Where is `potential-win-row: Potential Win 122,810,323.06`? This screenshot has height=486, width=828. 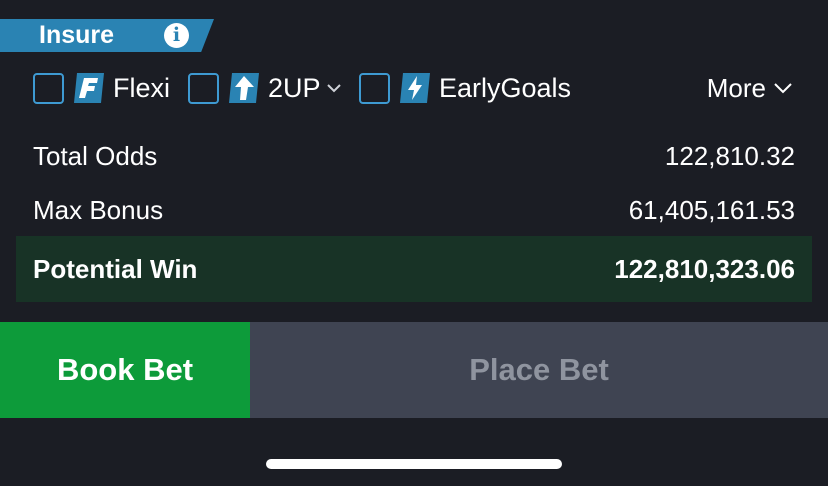 potential-win-row: Potential Win 122,810,323.06 is located at coordinates (414, 269).